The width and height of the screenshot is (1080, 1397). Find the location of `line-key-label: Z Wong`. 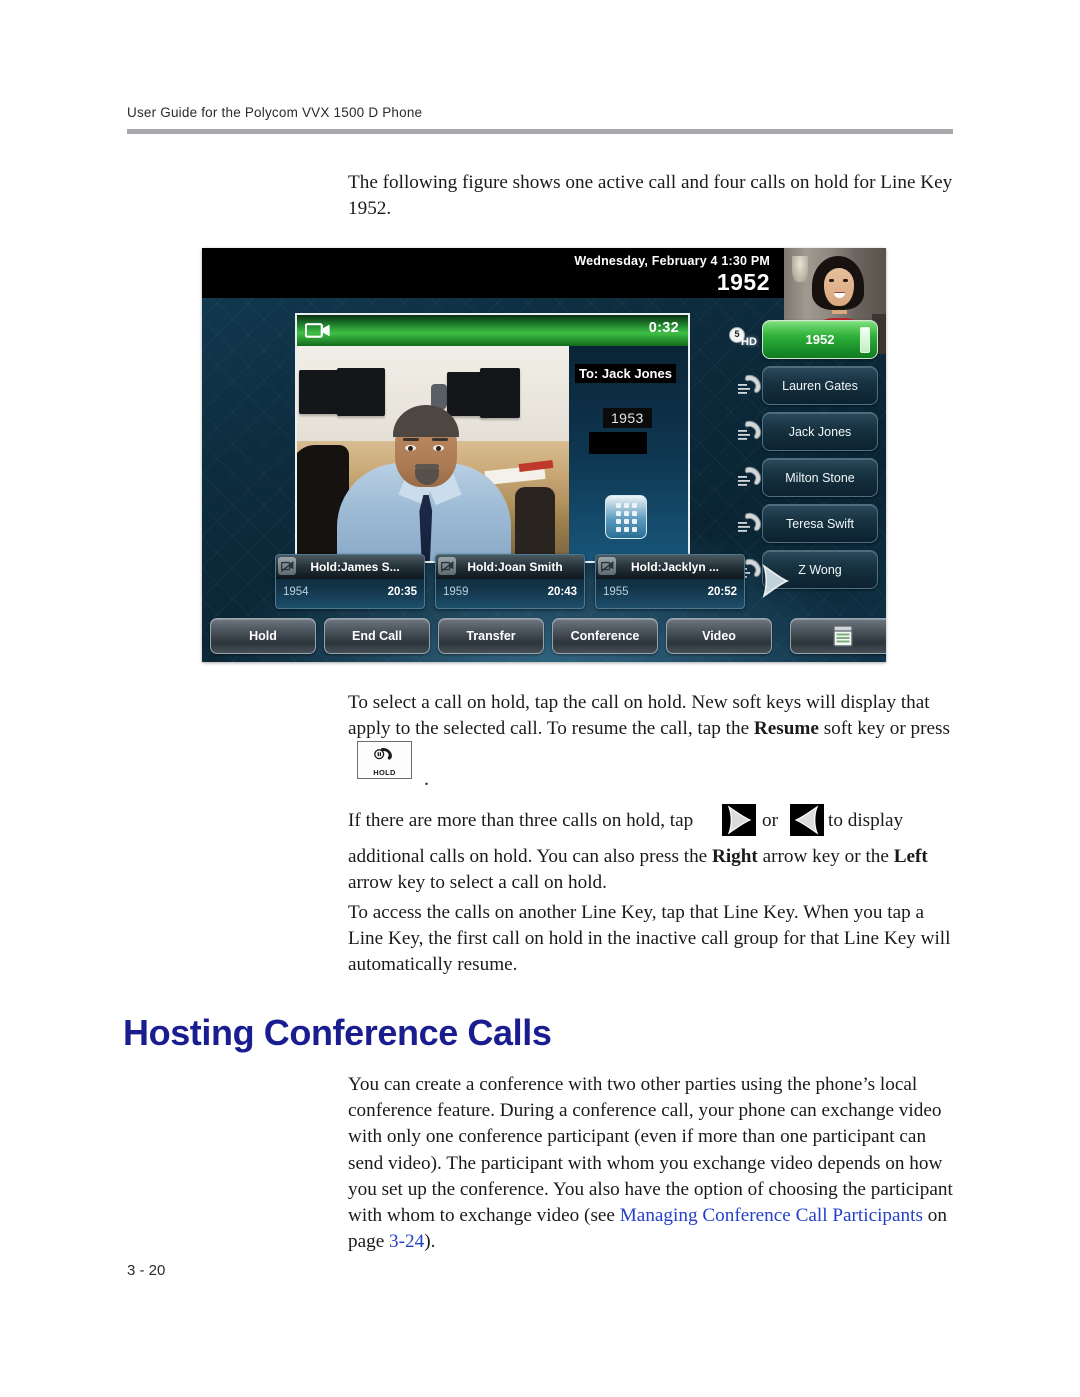

line-key-label: Z Wong is located at coordinates (820, 569).